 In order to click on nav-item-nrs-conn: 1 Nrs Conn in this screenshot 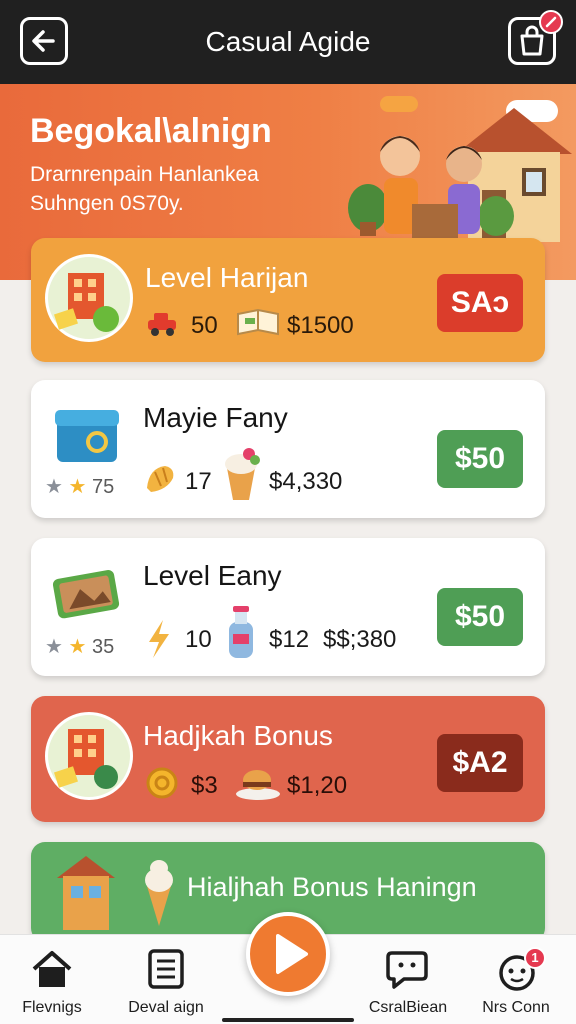, I will do `click(516, 979)`.